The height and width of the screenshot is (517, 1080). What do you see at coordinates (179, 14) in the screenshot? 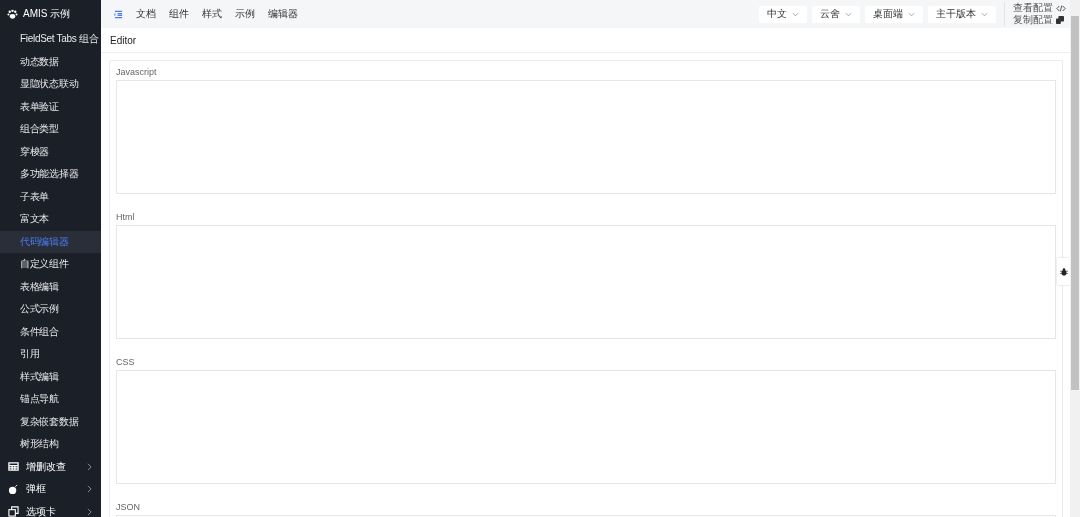
I see `nav-link: 组件` at bounding box center [179, 14].